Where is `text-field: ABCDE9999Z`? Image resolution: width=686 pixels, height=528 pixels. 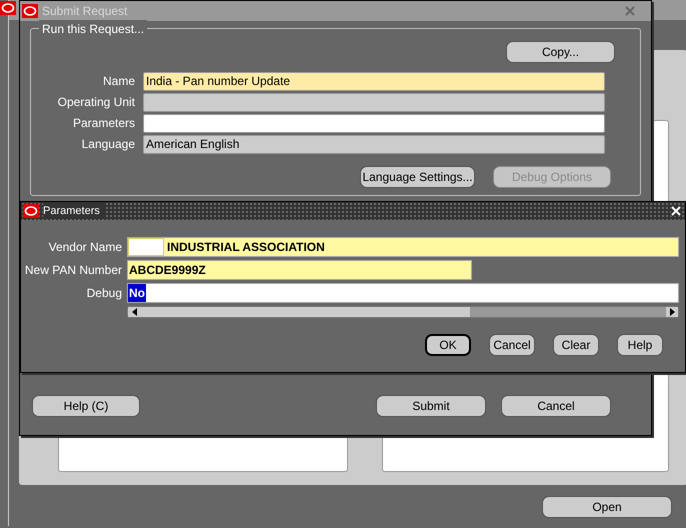 text-field: ABCDE9999Z is located at coordinates (299, 270).